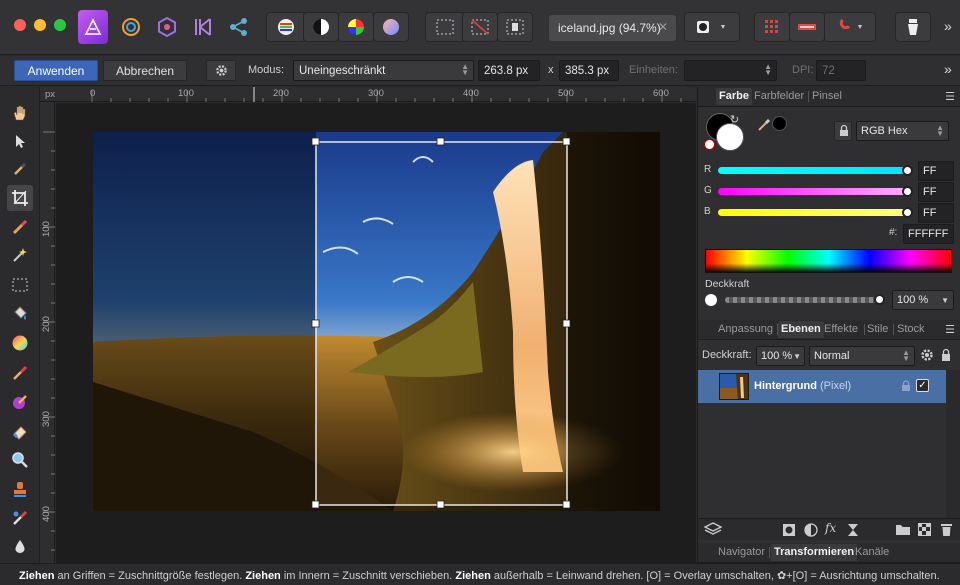 The image size is (960, 585). I want to click on zoom-tool-magnifier-icon, so click(20, 460).